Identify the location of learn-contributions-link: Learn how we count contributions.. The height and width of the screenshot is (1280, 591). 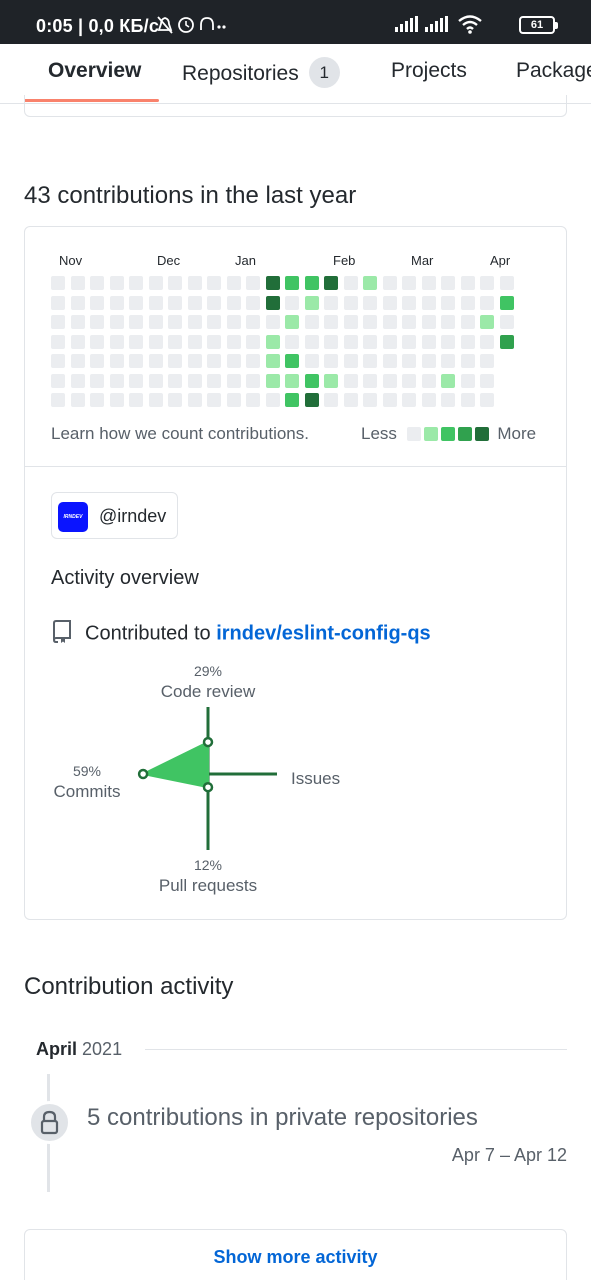
(180, 434).